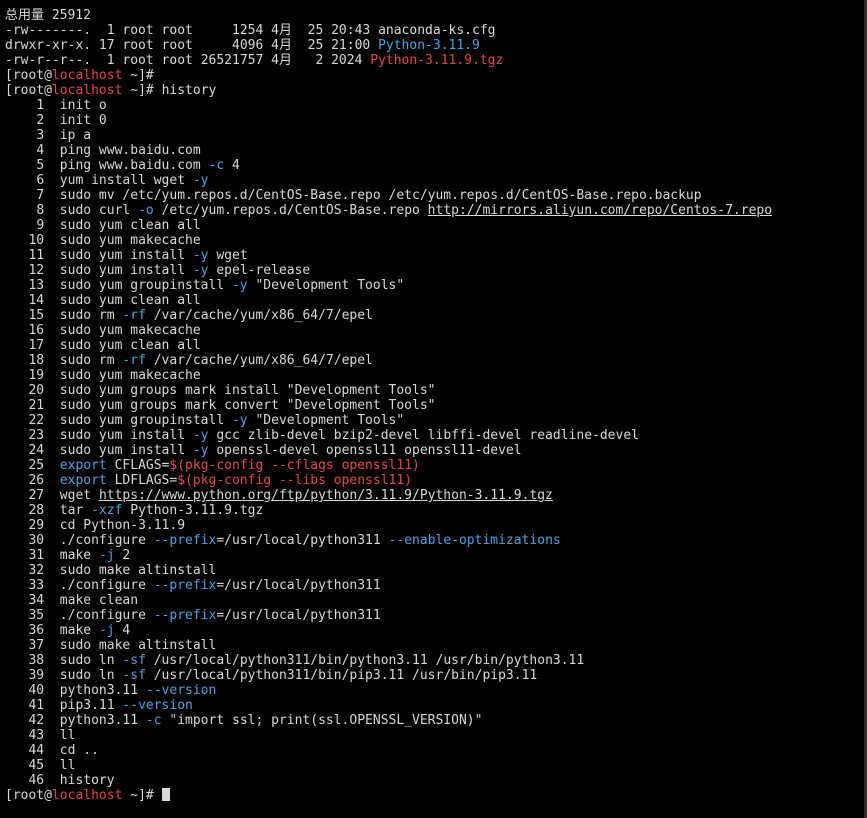  I want to click on command-text: cd Python-3.11.9, so click(122, 525).